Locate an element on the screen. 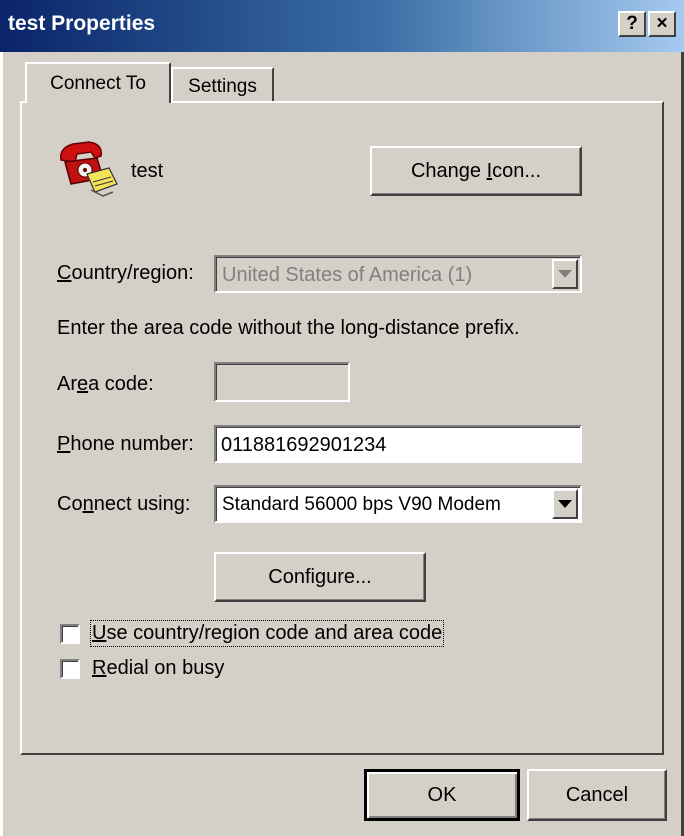  country-label: Country/region: is located at coordinates (125, 273).